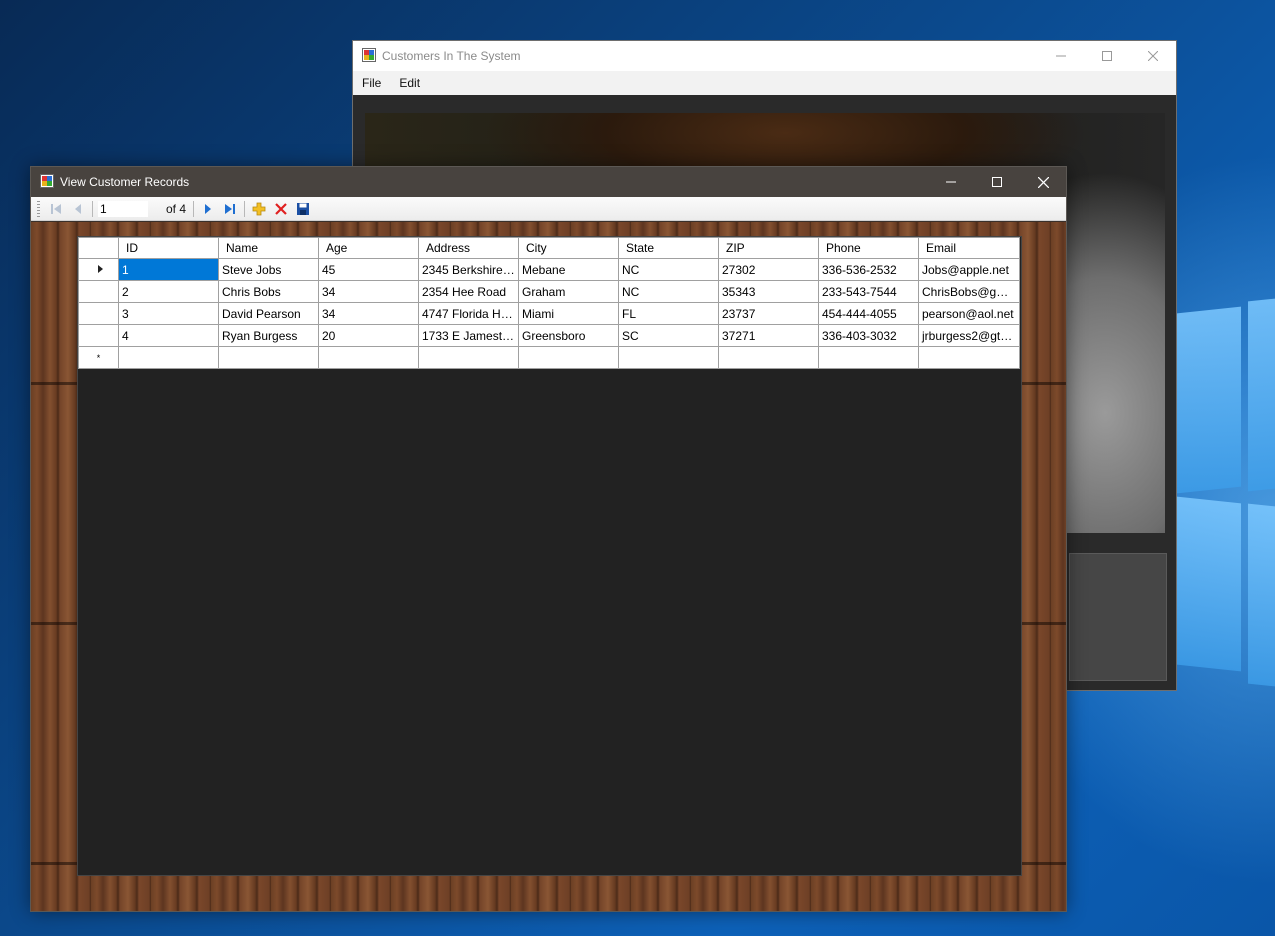  I want to click on cell-email: pearson@aol.net, so click(969, 313).